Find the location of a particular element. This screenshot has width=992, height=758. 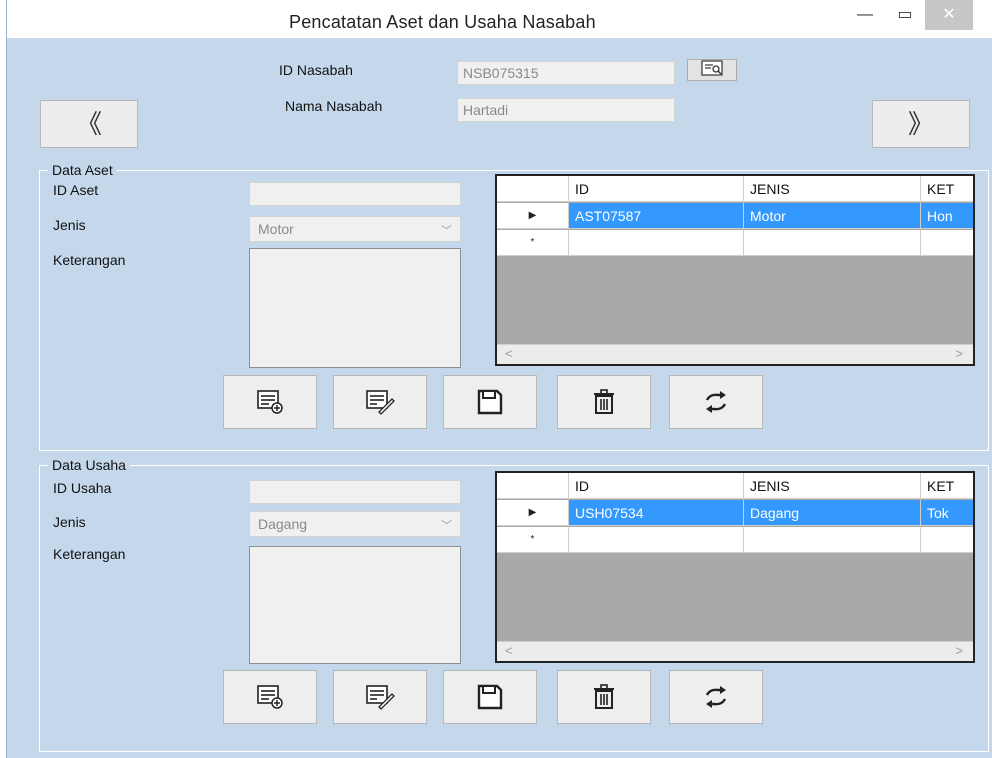

add-aset-button is located at coordinates (270, 402).